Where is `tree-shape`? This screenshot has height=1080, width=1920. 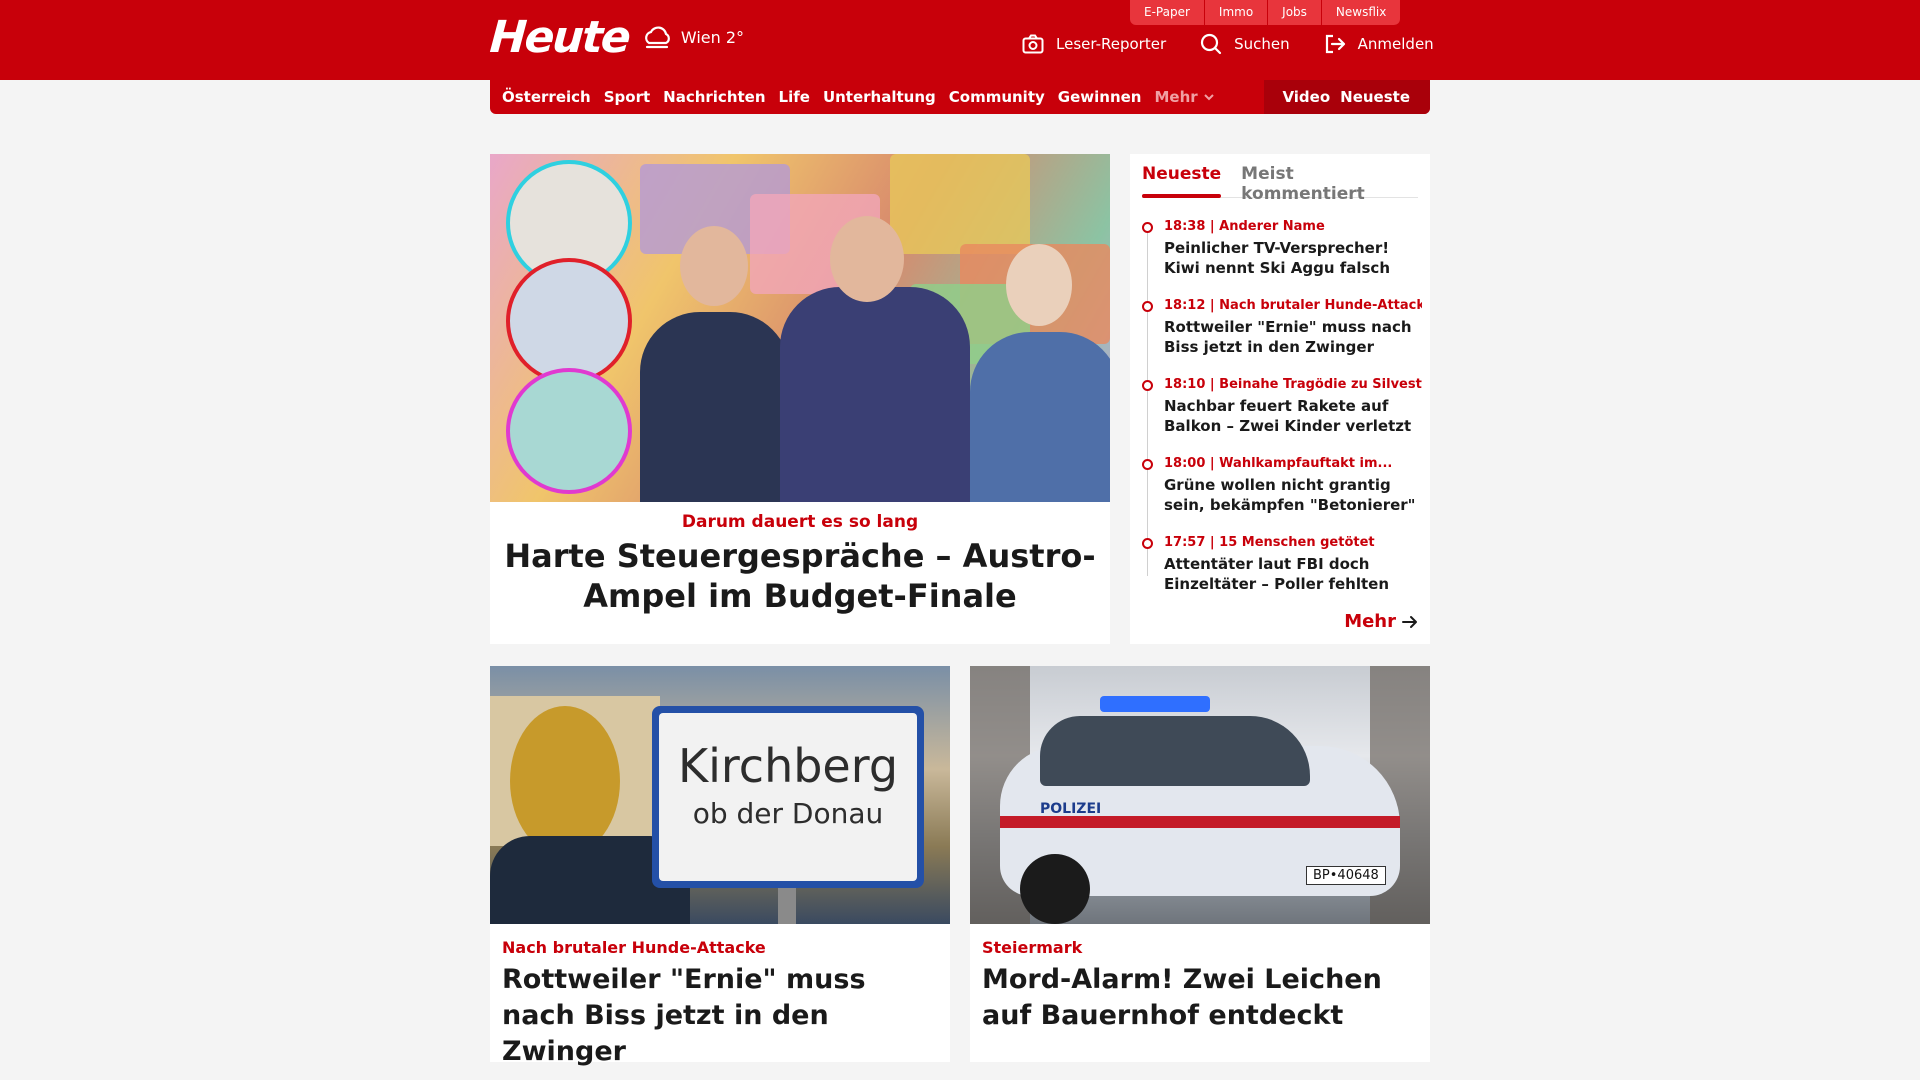 tree-shape is located at coordinates (565, 781).